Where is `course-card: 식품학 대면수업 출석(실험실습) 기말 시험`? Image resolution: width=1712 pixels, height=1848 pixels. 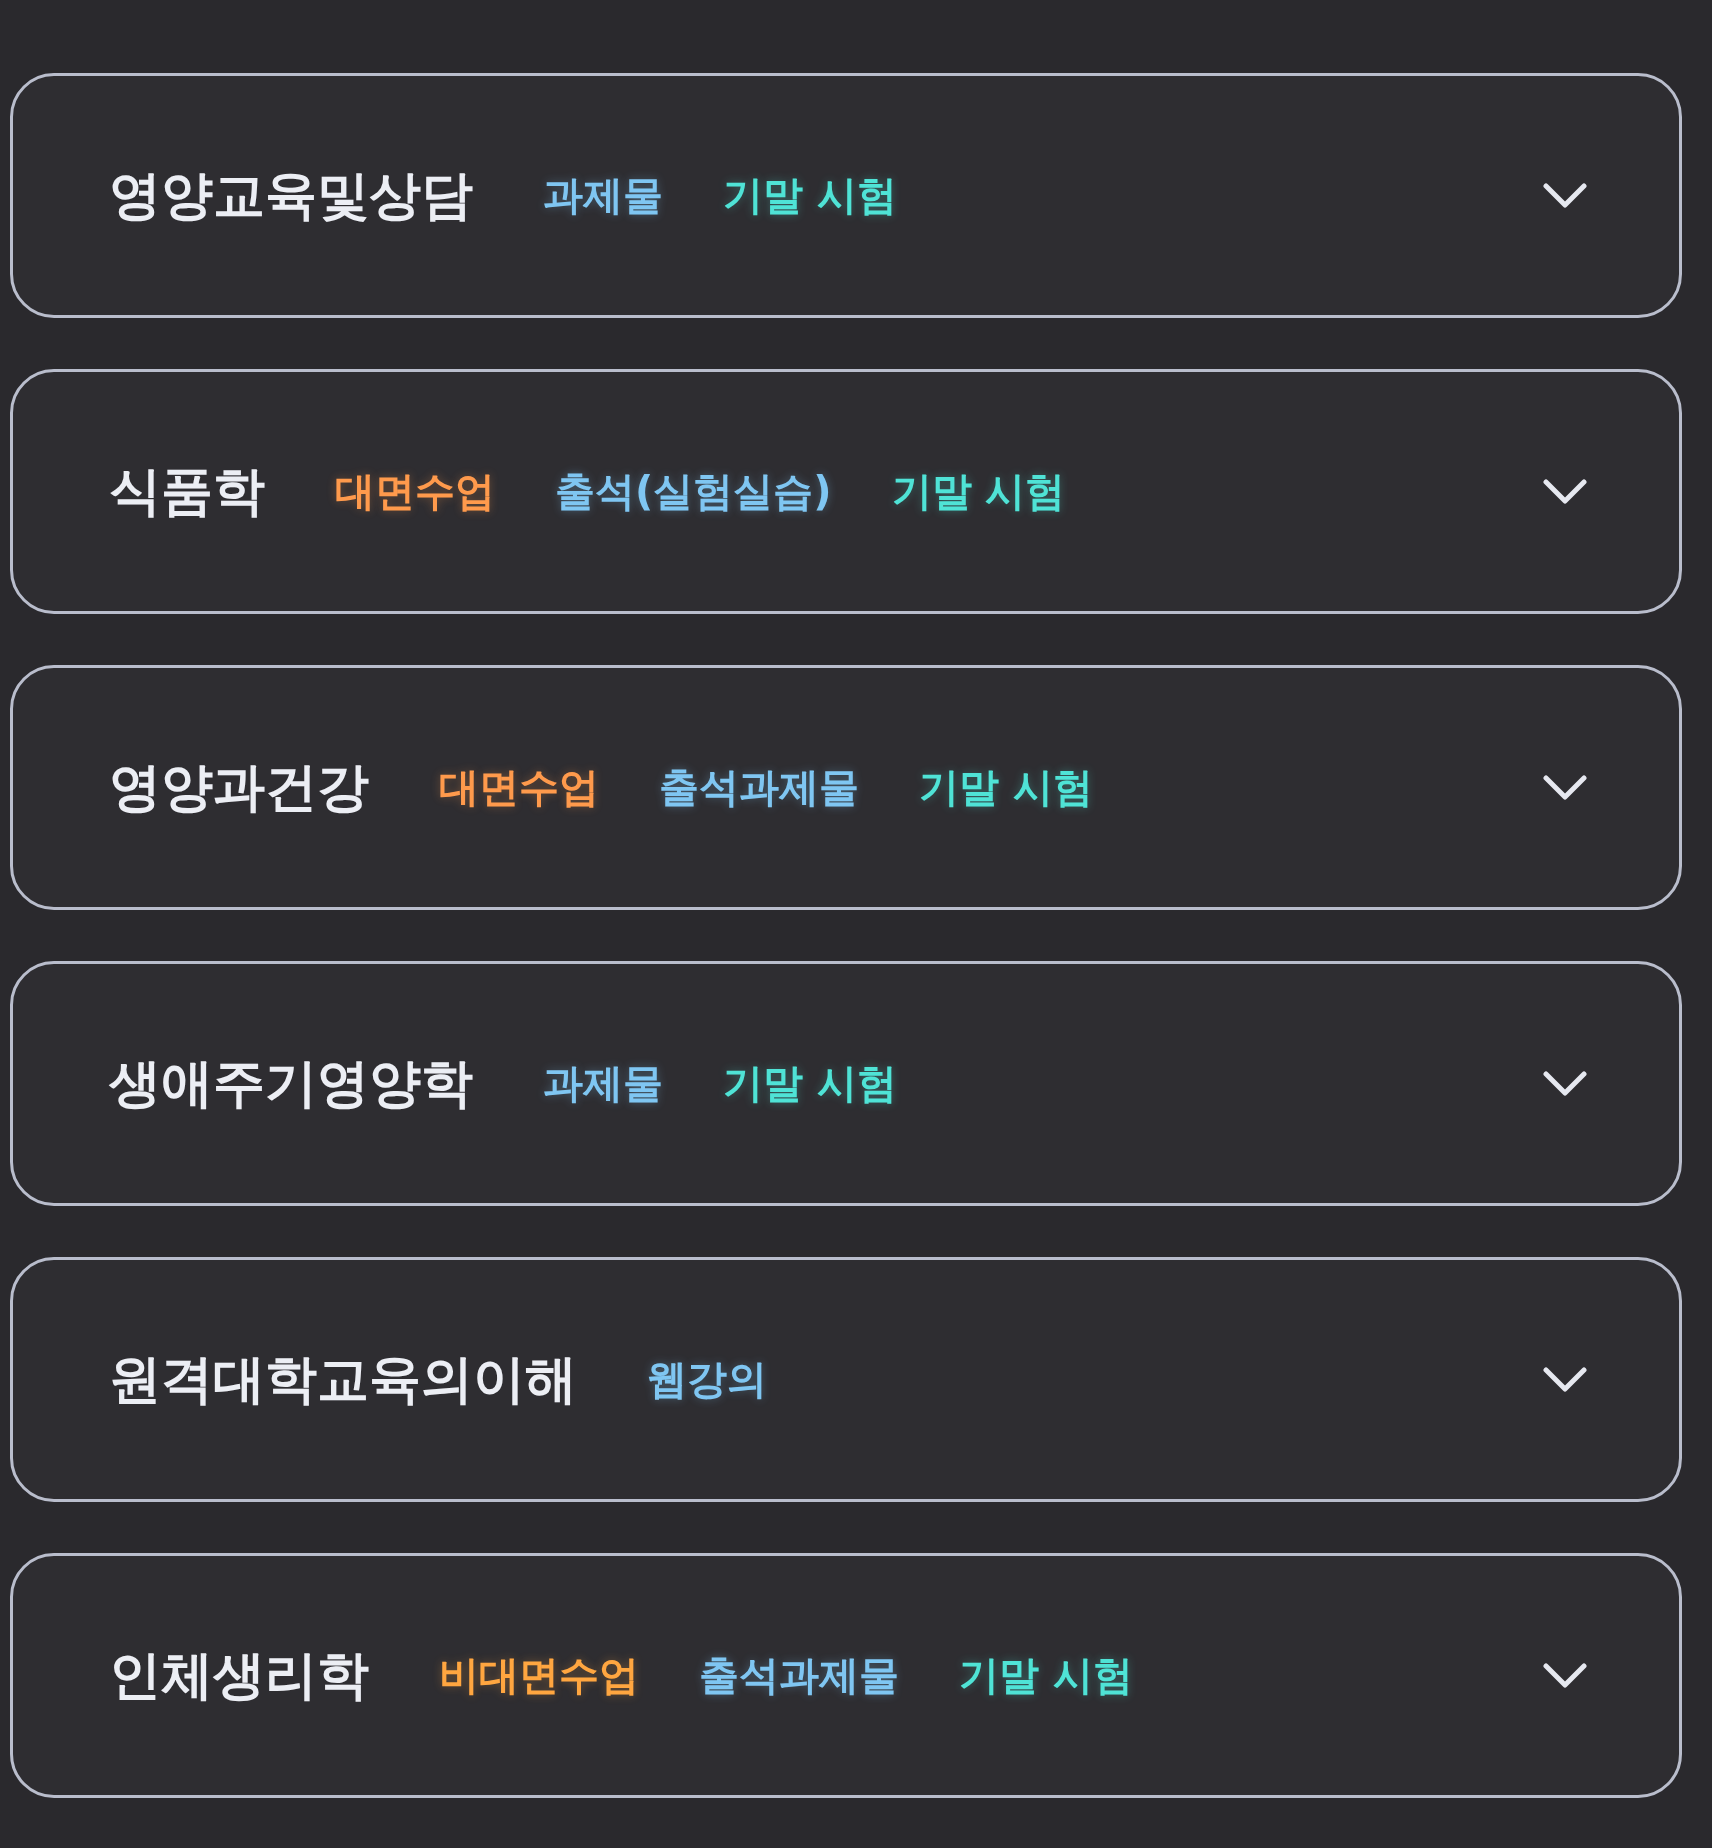 course-card: 식품학 대면수업 출석(실험실습) 기말 시험 is located at coordinates (846, 491).